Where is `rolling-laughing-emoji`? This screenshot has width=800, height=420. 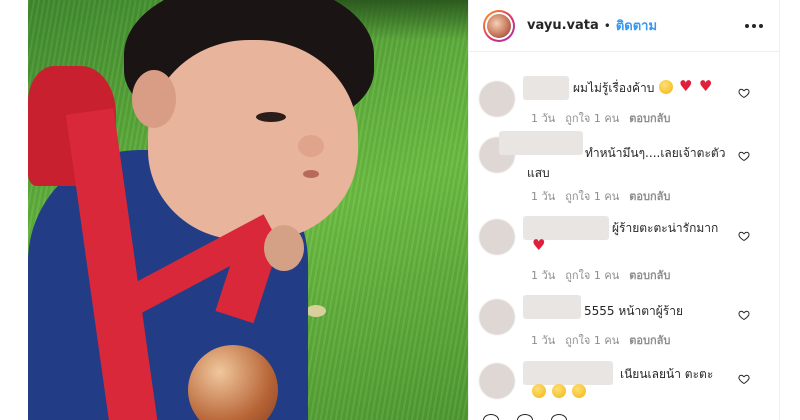
rolling-laughing-emoji is located at coordinates (666, 87).